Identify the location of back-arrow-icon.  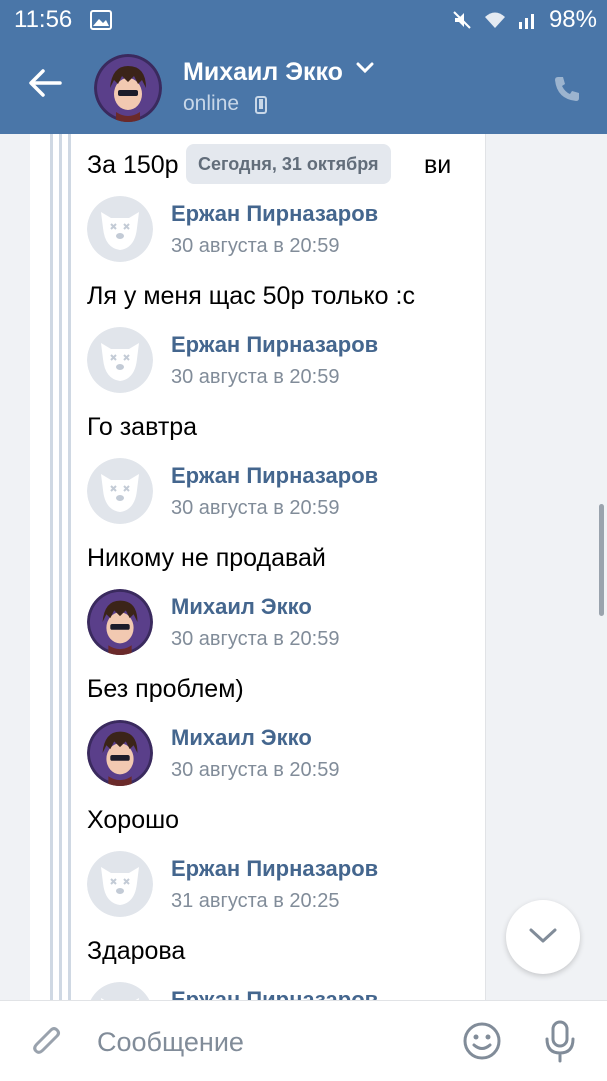
(45, 83).